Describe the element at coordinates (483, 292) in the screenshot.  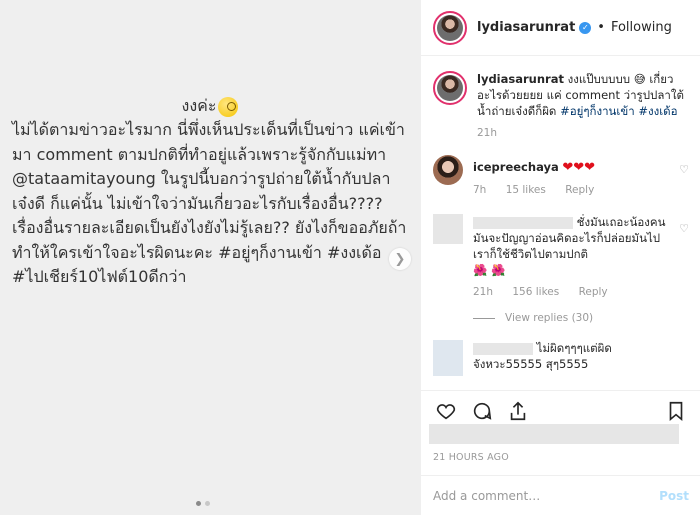
I see `comment-time: 21h` at that location.